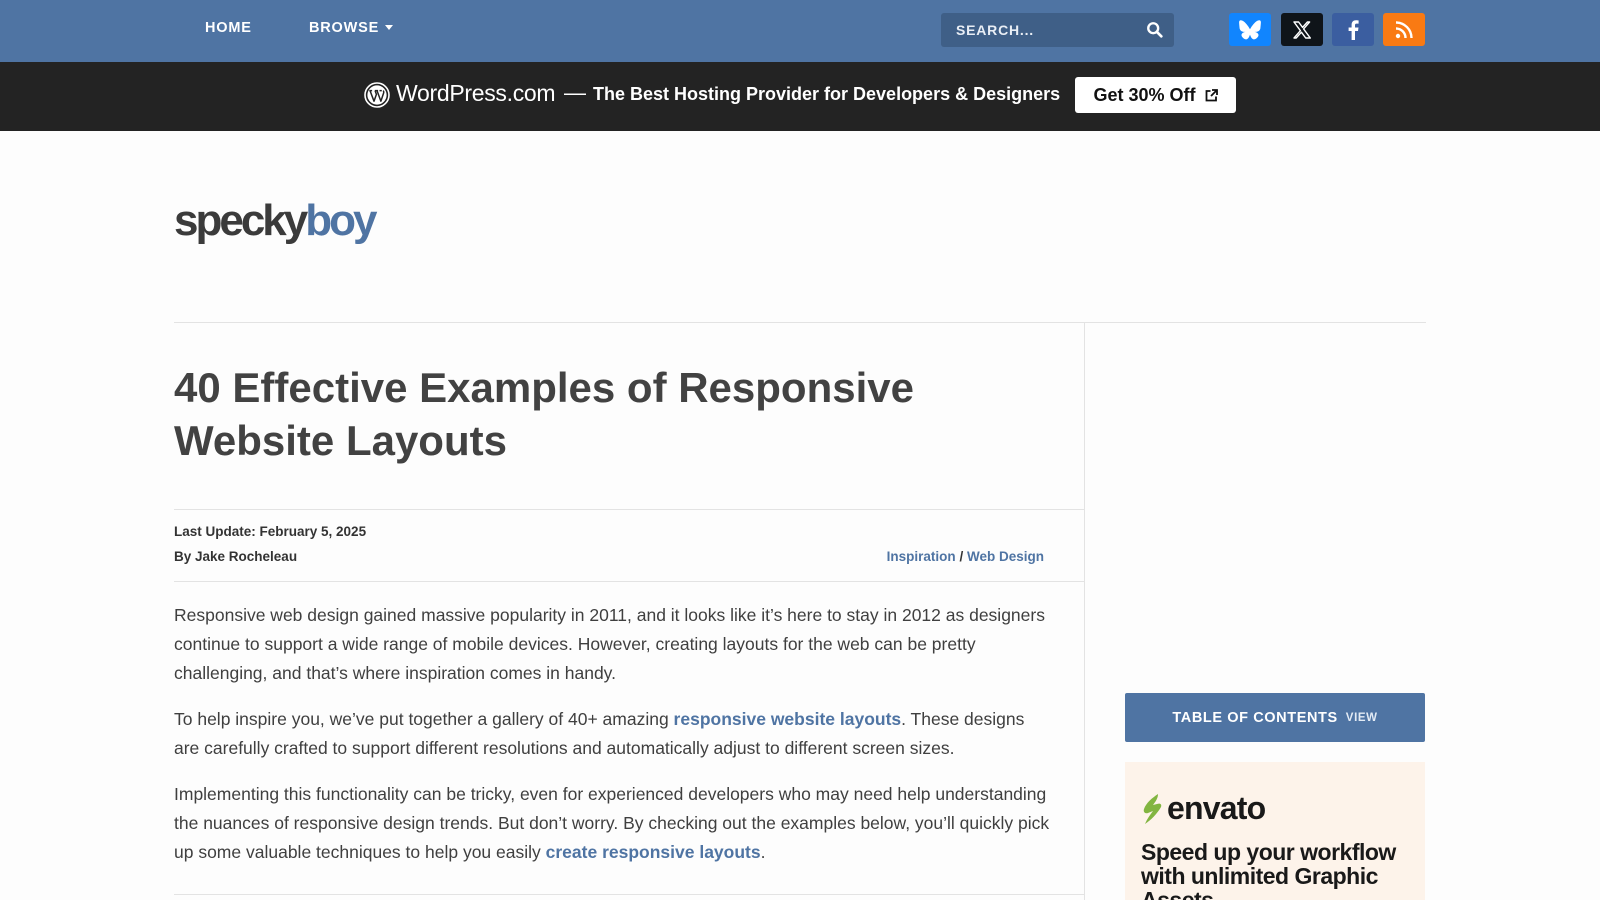 Image resolution: width=1600 pixels, height=900 pixels. Describe the element at coordinates (921, 556) in the screenshot. I see `category-inspiration-link: Inspiration` at that location.